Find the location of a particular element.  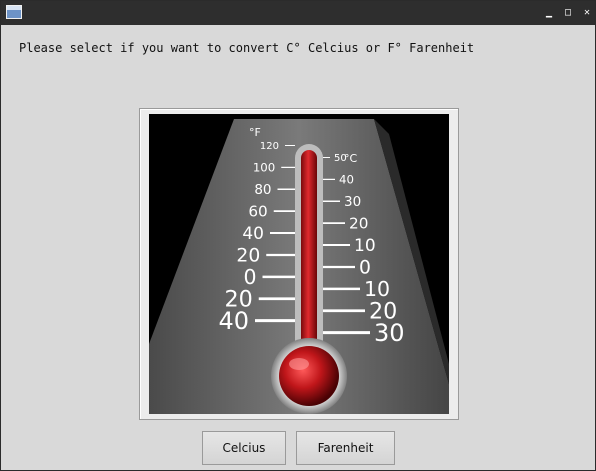

celsius-tick-label: 40 is located at coordinates (346, 180).